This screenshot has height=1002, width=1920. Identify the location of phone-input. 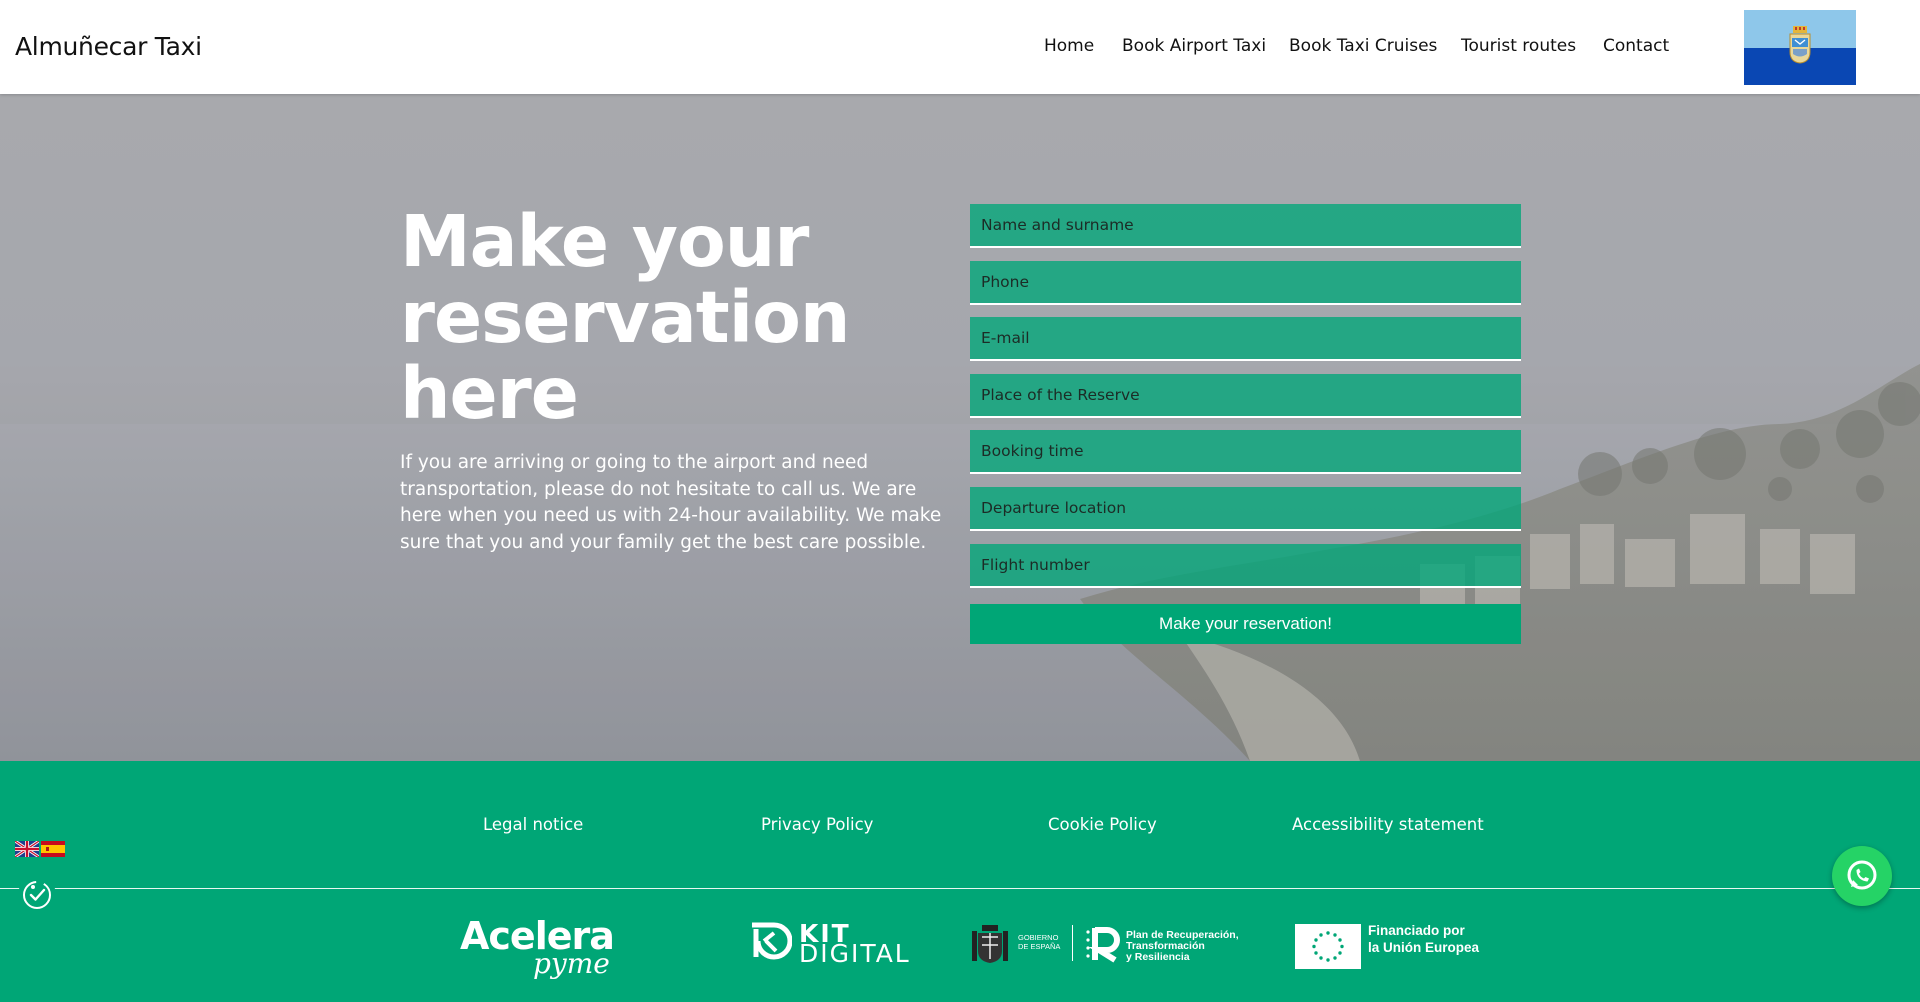
(1245, 281).